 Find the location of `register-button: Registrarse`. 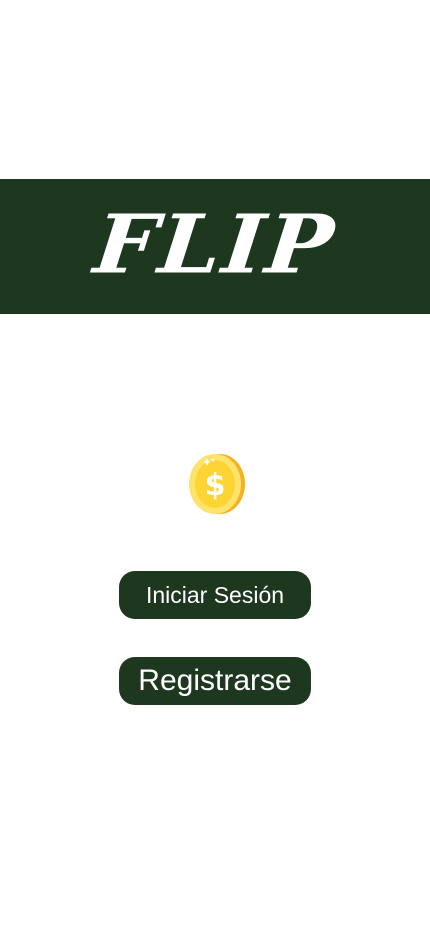

register-button: Registrarse is located at coordinates (215, 681).